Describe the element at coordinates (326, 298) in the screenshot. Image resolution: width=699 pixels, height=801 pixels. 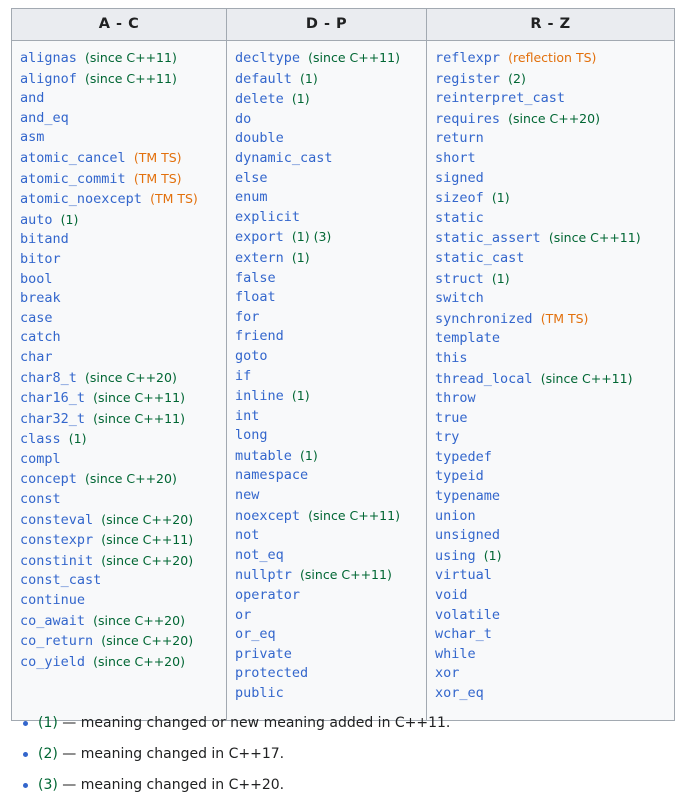
I see `keyword-item: float` at that location.